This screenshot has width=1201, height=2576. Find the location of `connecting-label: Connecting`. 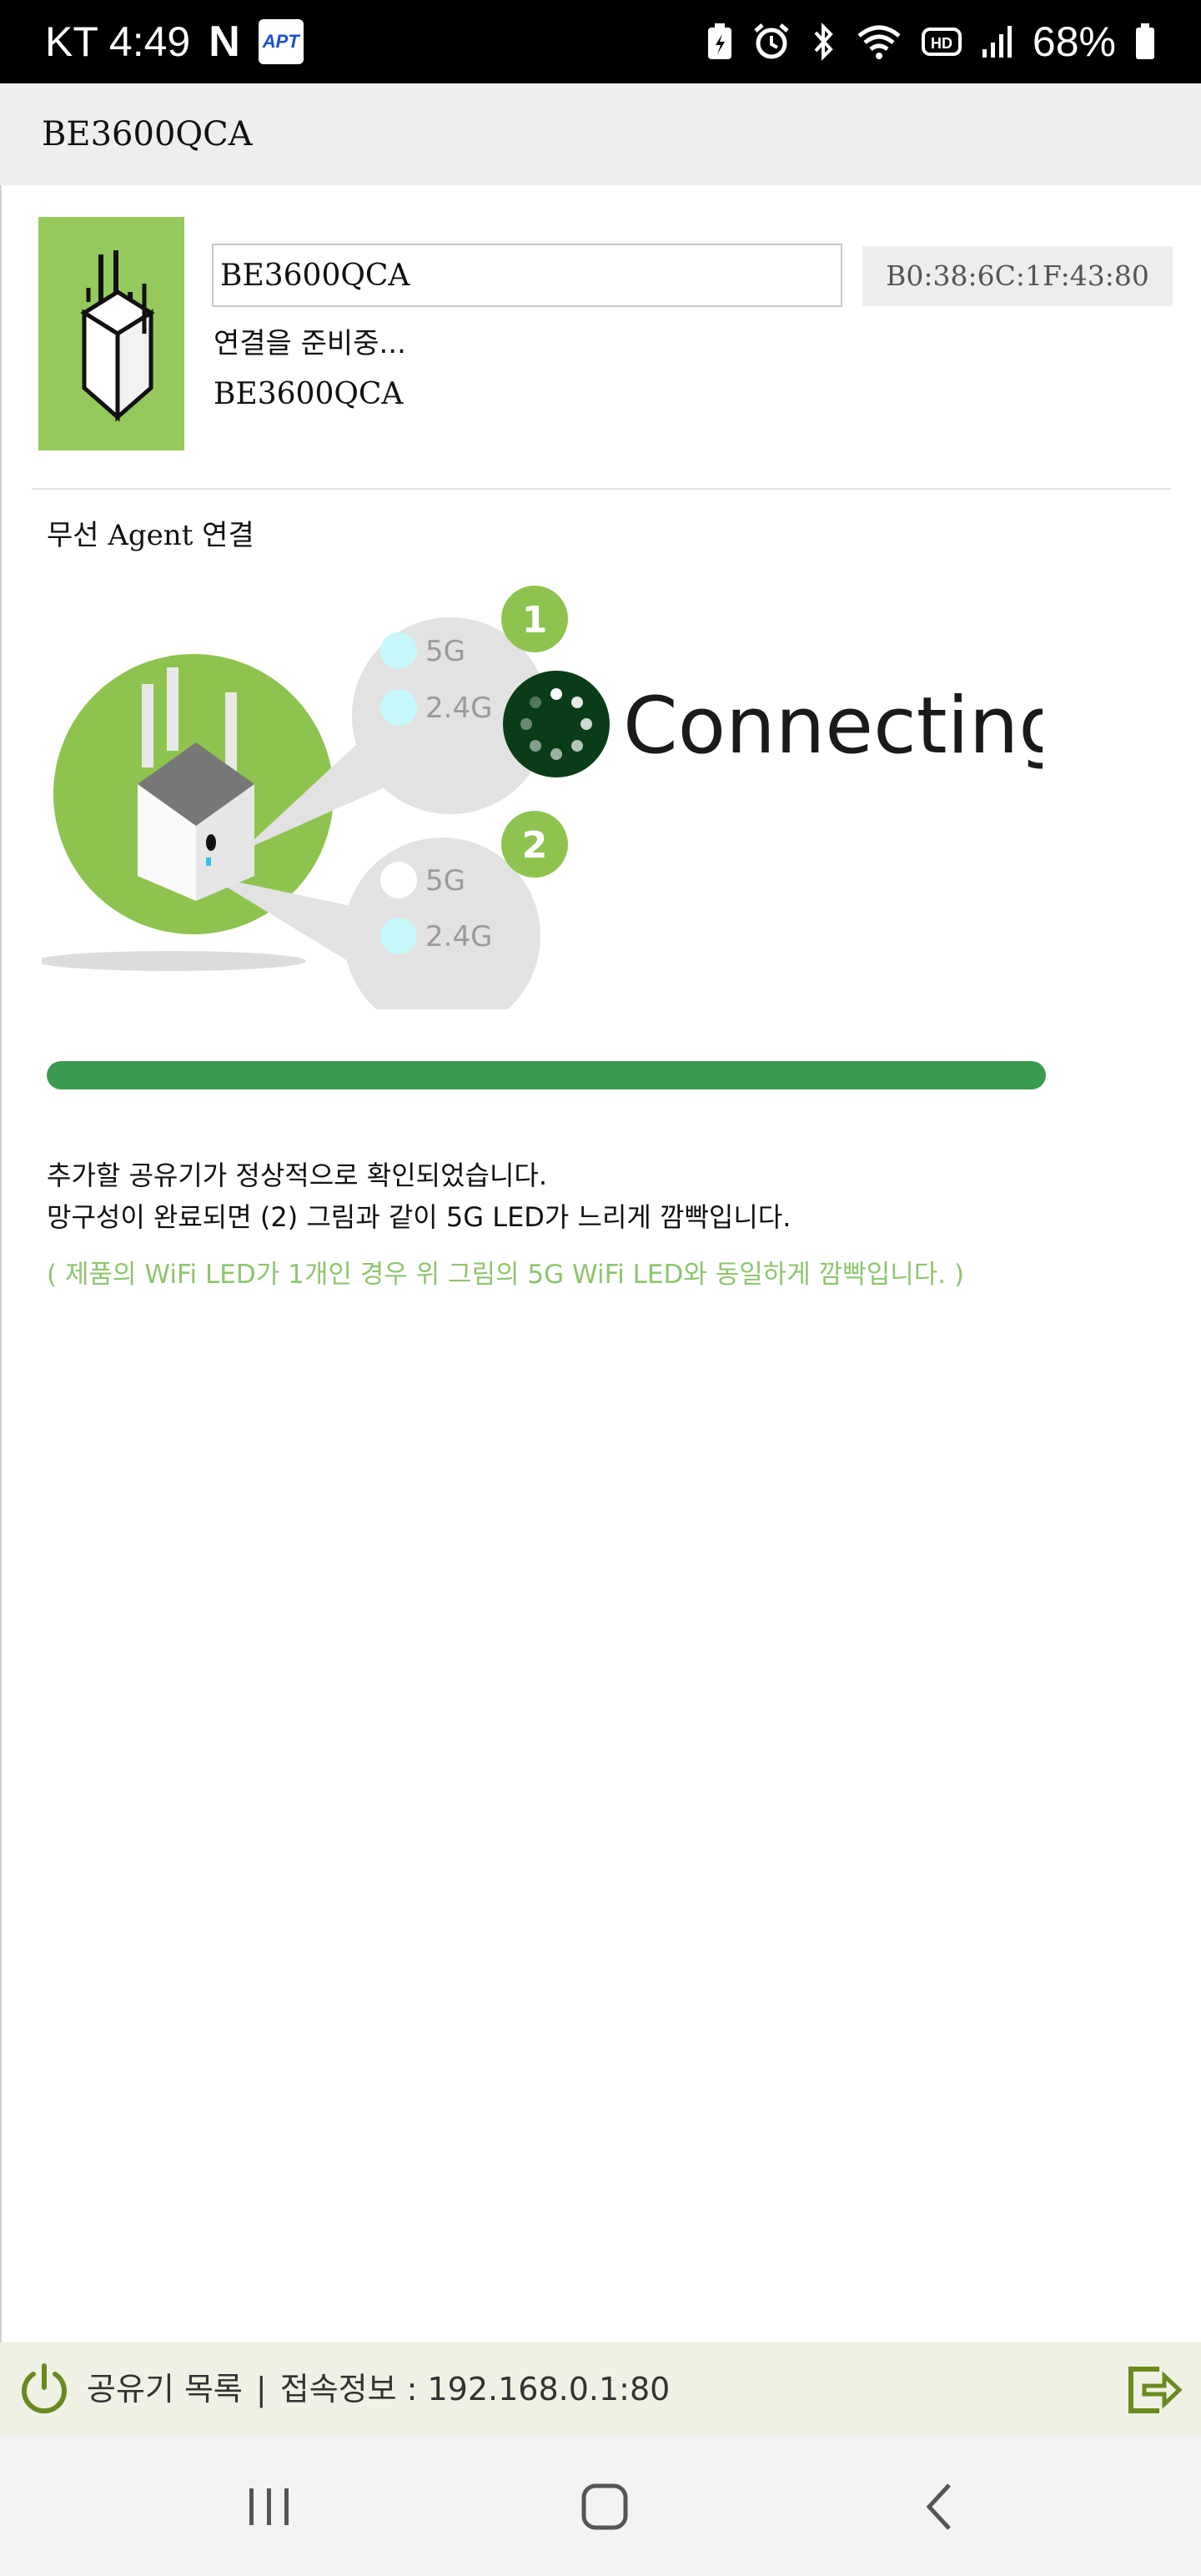

connecting-label: Connecting is located at coordinates (833, 726).